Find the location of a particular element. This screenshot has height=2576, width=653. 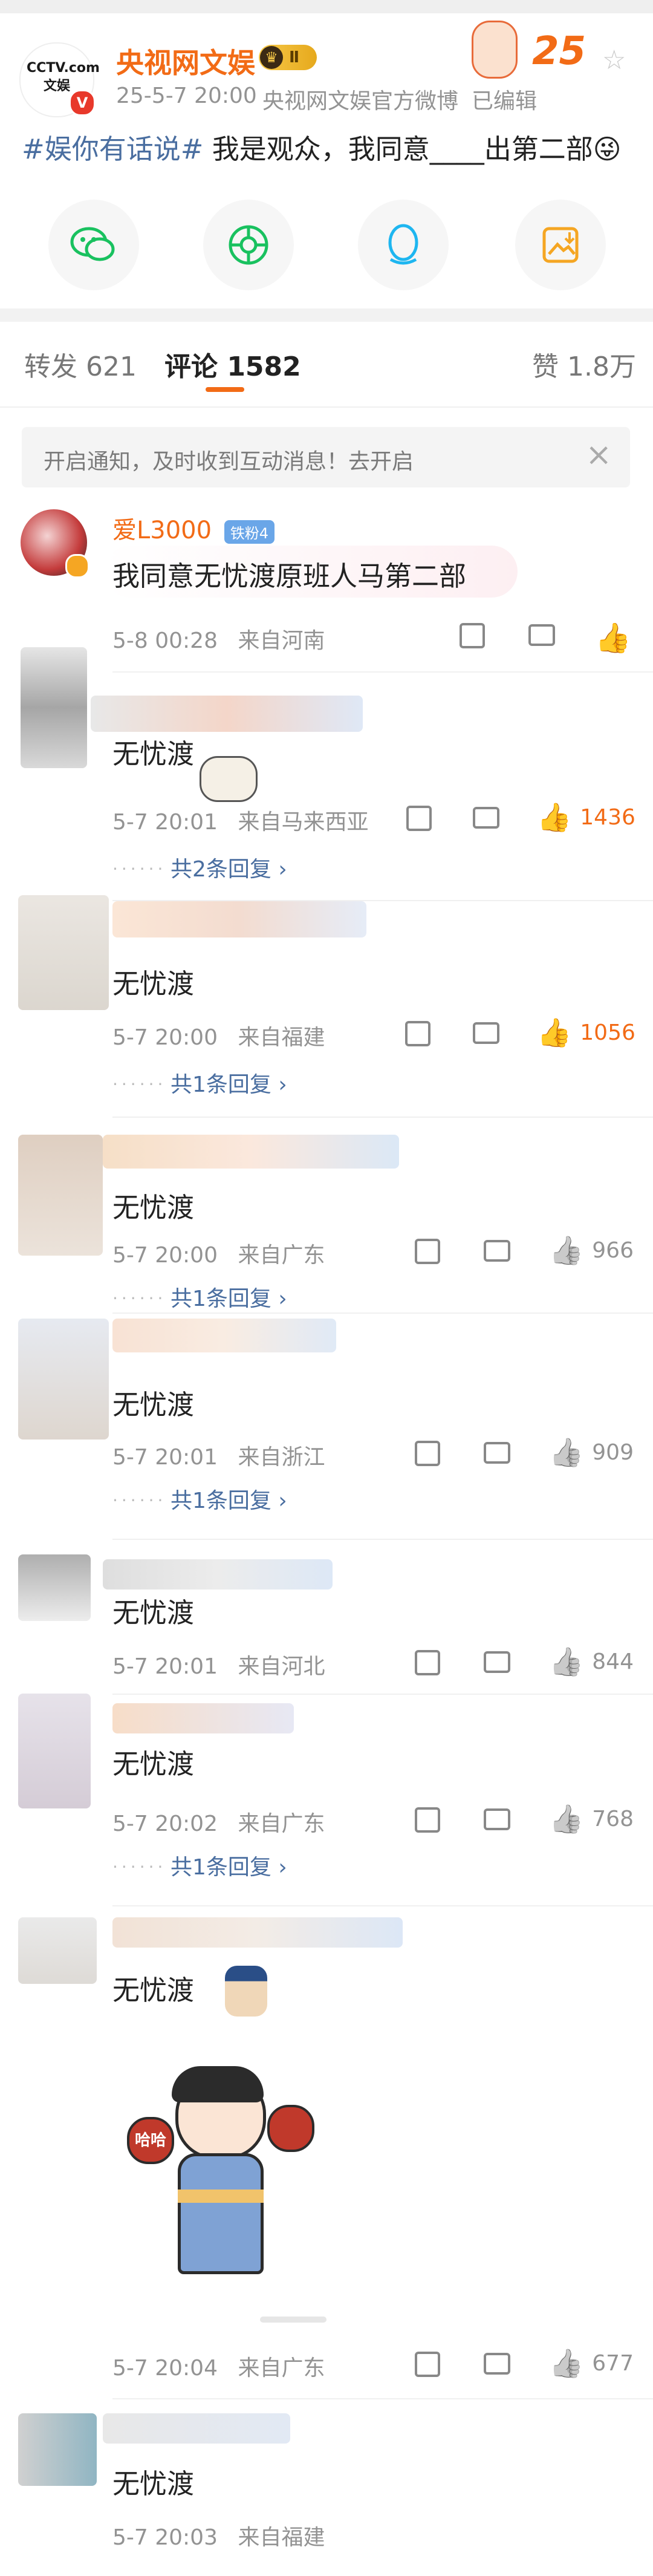

cartoon-image: 哈哈哈 is located at coordinates (220, 2171).